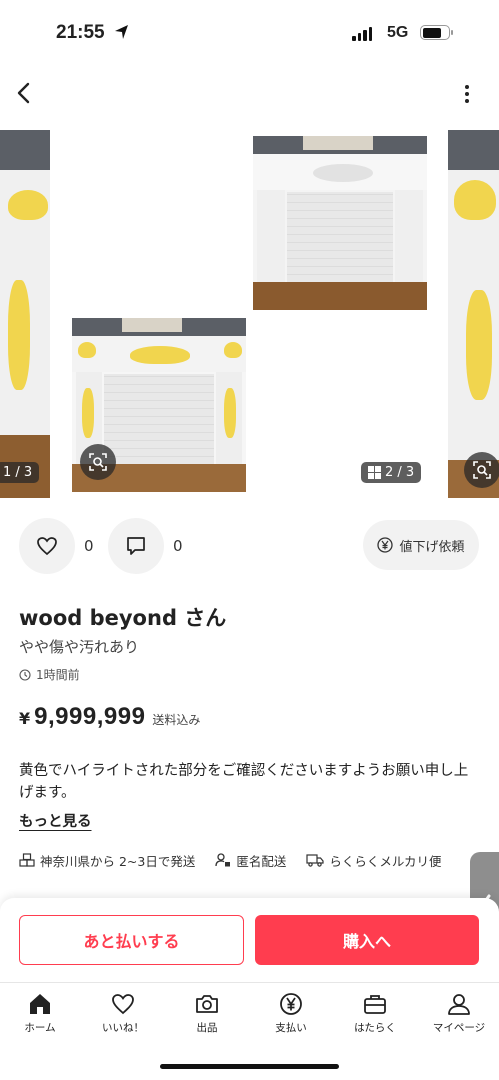  I want to click on more-options-icon, so click(467, 94).